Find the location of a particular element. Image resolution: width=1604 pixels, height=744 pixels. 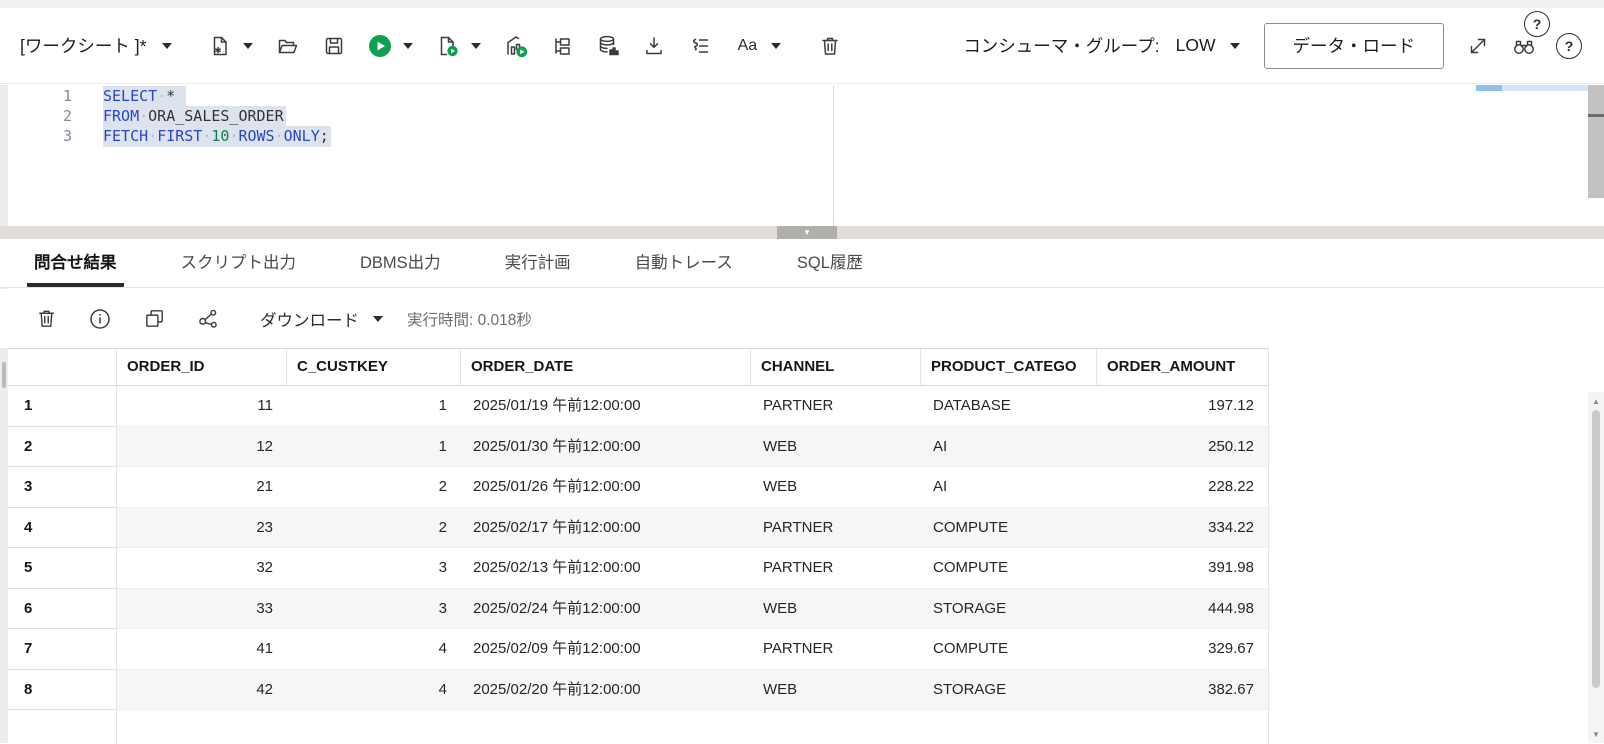

splitter-collapse-handle: ▼ is located at coordinates (807, 232).